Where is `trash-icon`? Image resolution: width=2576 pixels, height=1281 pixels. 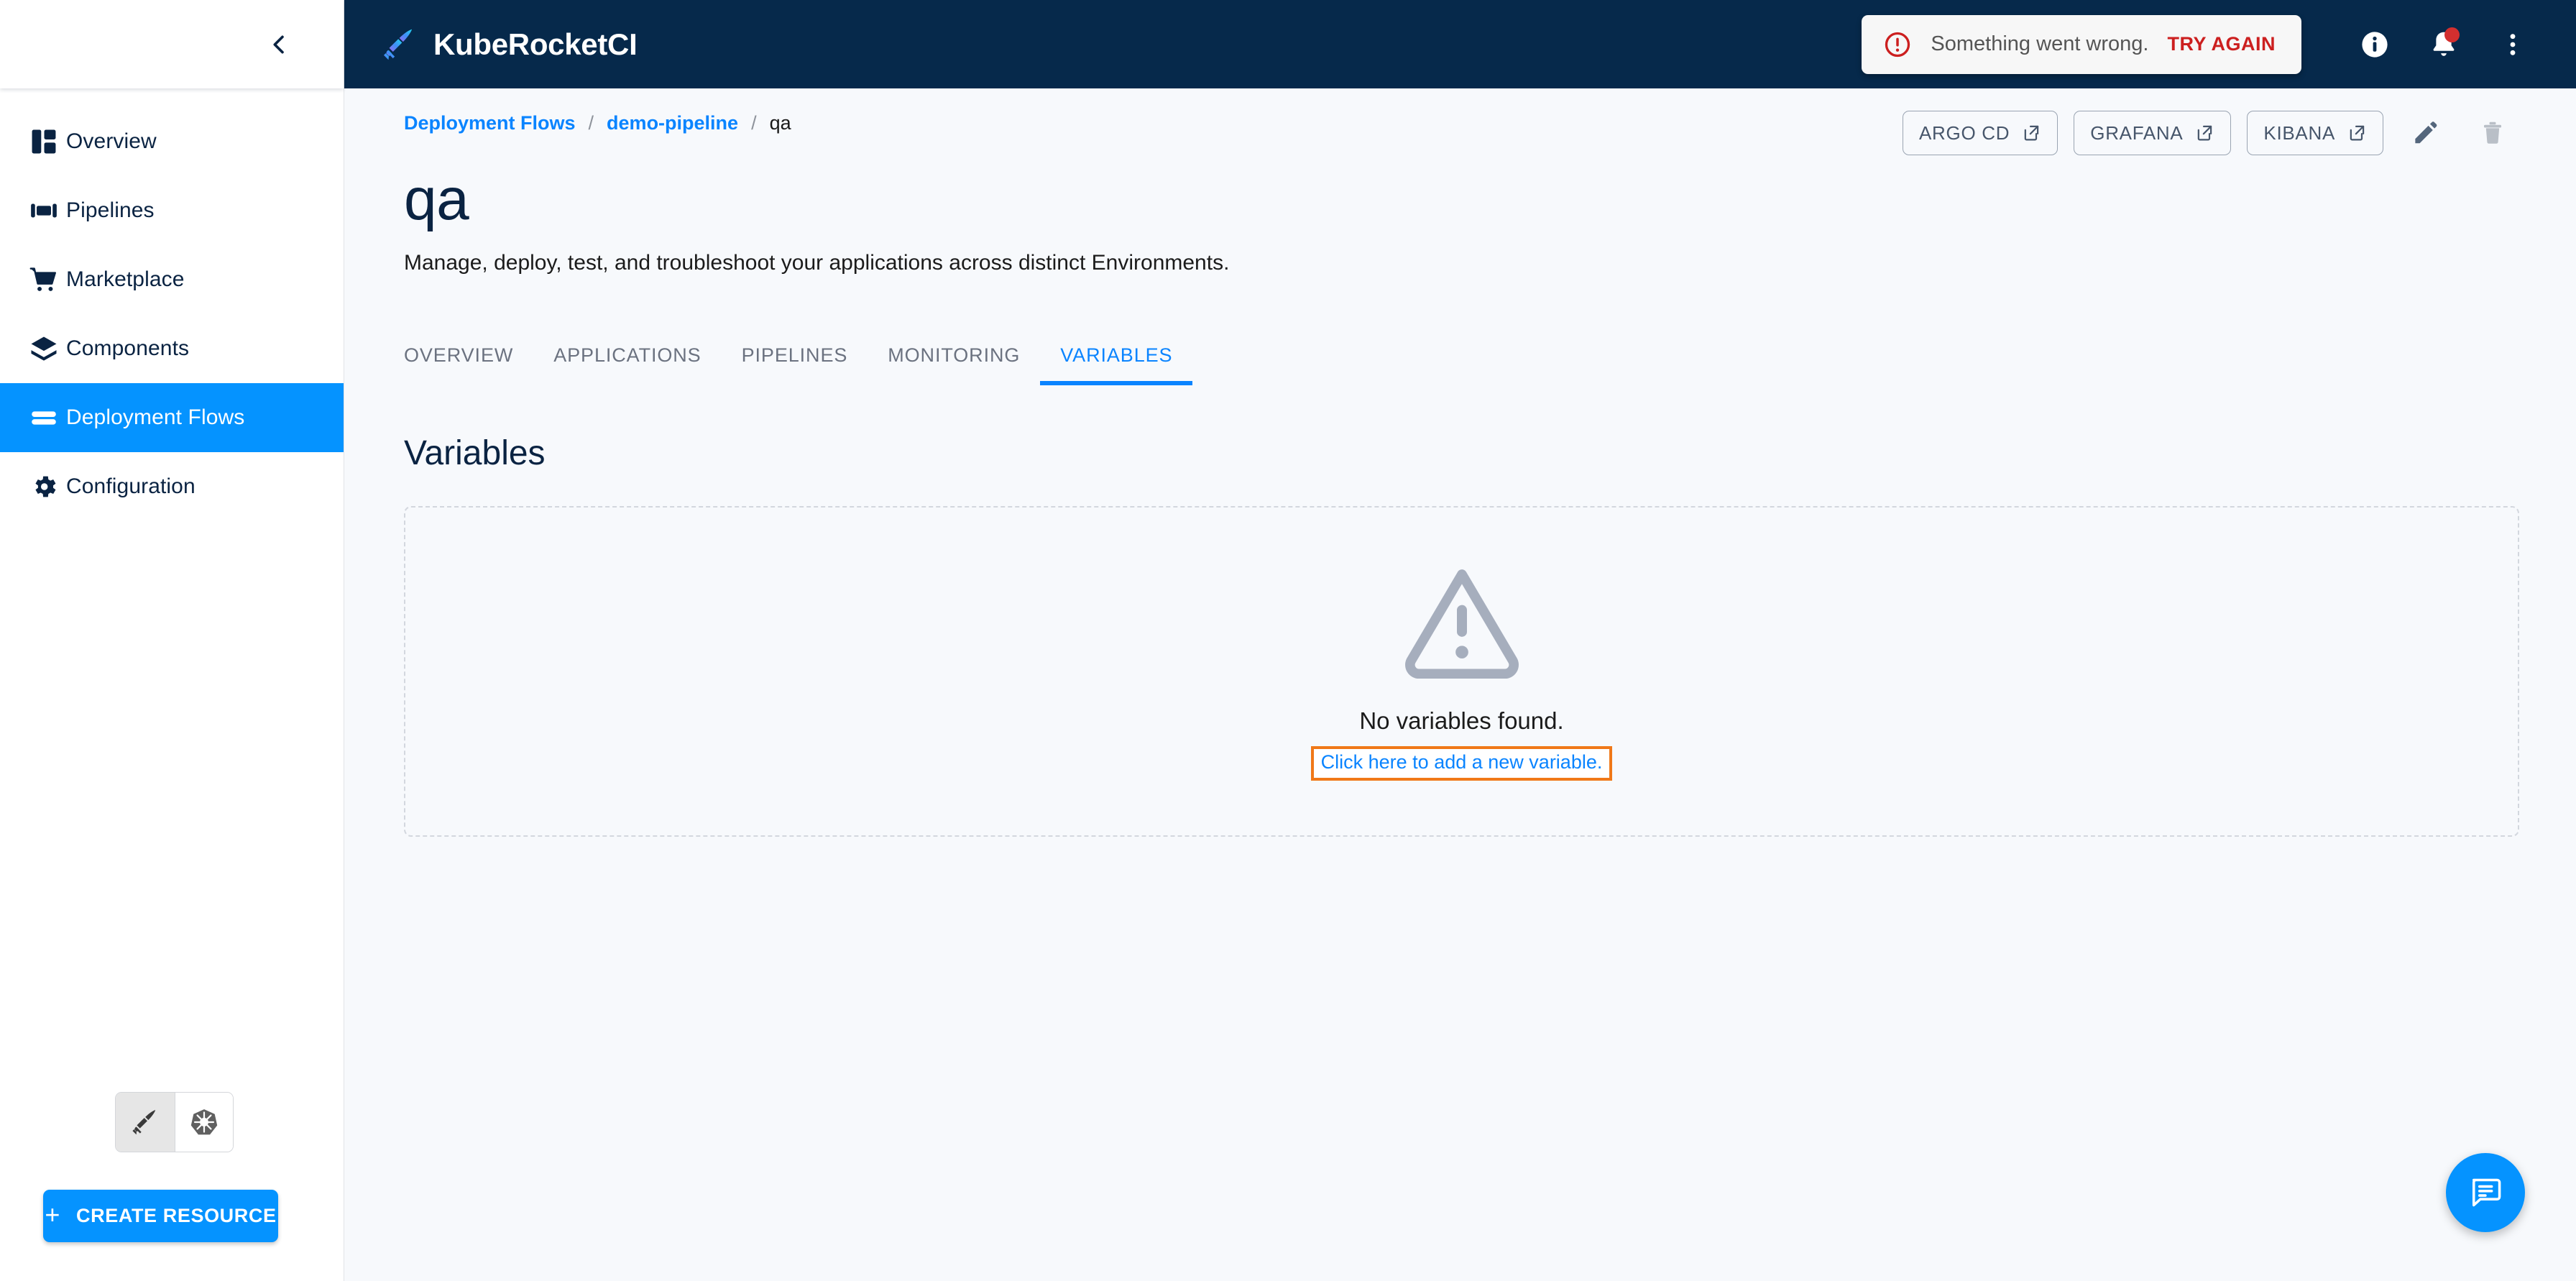 trash-icon is located at coordinates (2492, 132).